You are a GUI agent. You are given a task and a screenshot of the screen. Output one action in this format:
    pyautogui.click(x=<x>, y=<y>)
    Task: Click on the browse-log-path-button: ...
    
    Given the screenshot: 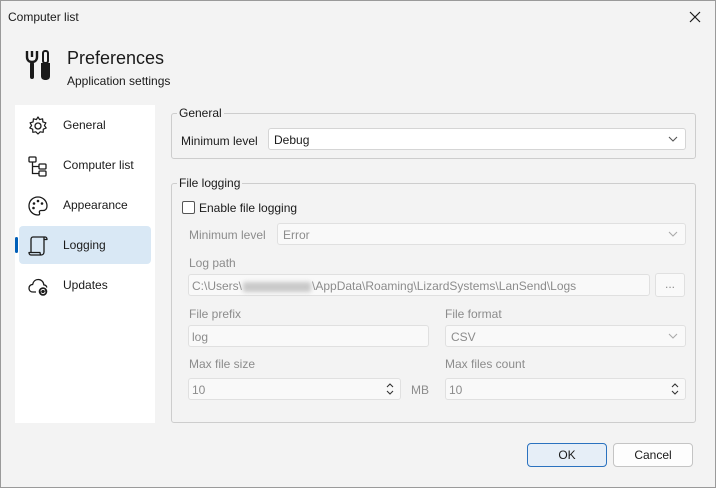 What is the action you would take?
    pyautogui.click(x=670, y=285)
    